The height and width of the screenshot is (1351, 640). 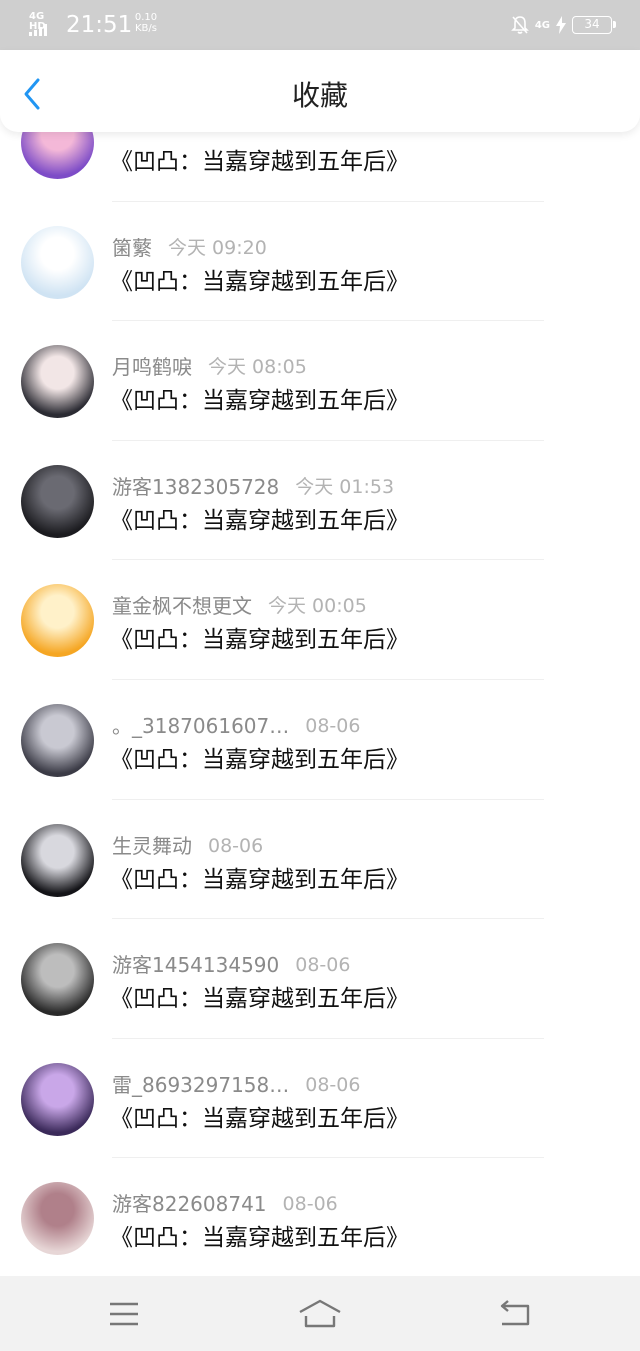 I want to click on list-item: 生灵舞动 08-06 《凹凸：当嘉穿越到五年后》, so click(x=320, y=860).